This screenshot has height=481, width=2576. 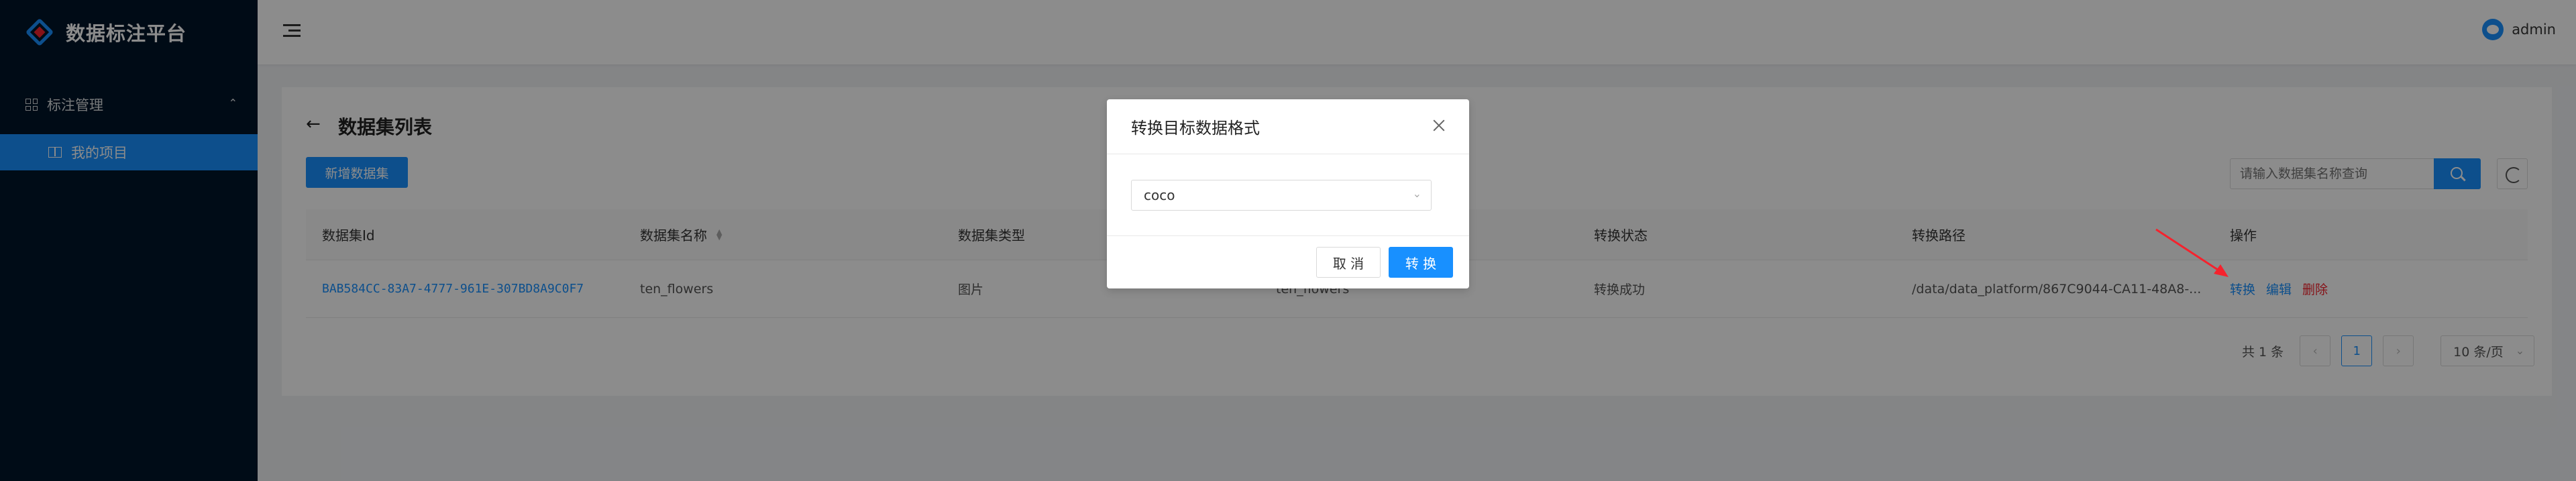 I want to click on format-select: coco ⌄, so click(x=1281, y=196).